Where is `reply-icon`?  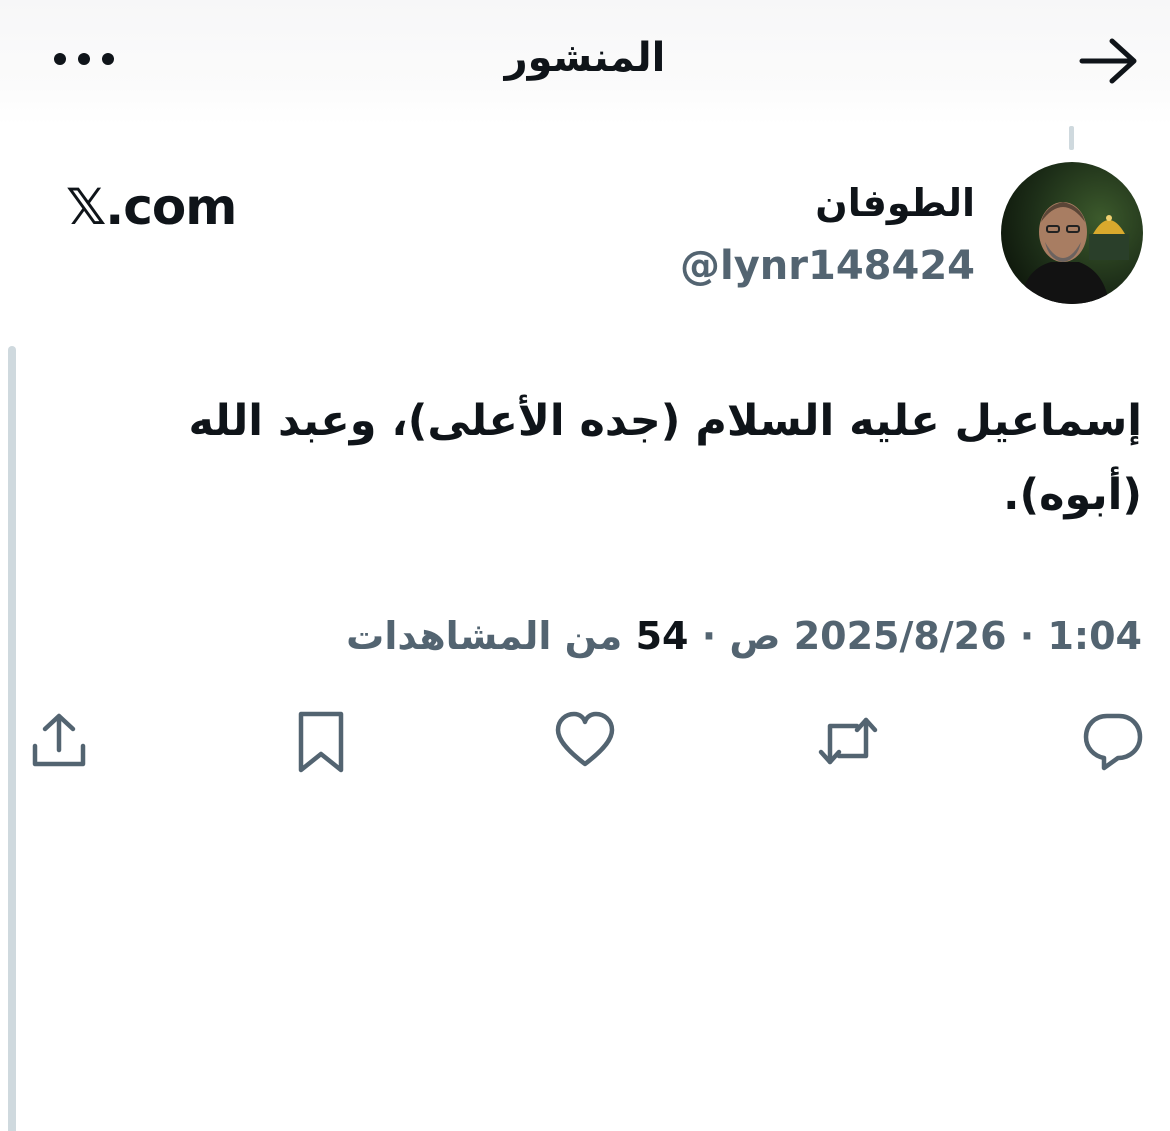
reply-icon is located at coordinates (1113, 741).